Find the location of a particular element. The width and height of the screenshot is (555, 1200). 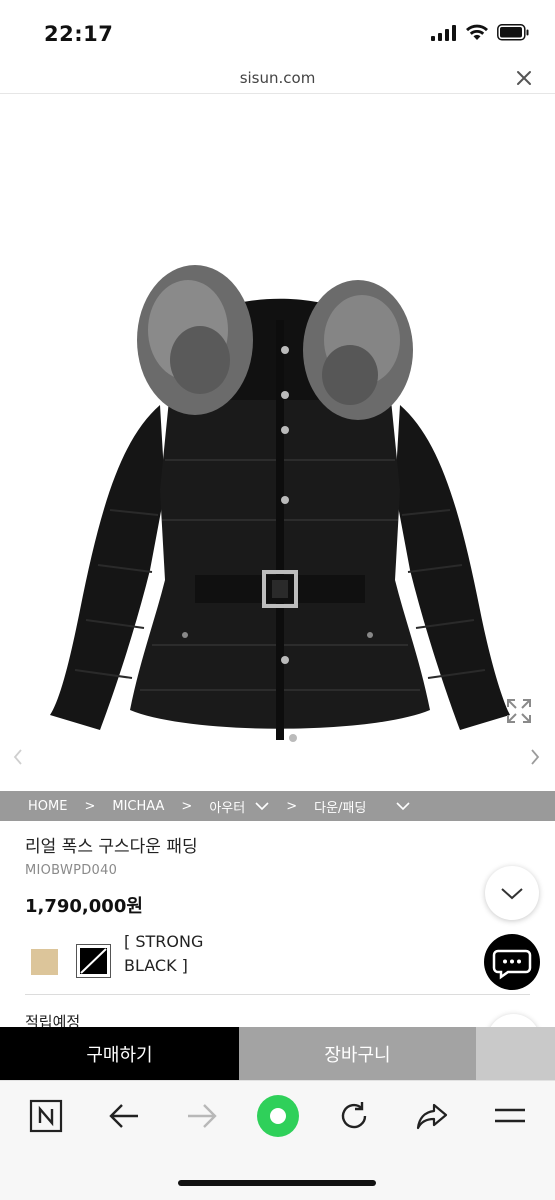

refresh-button is located at coordinates (354, 1116).